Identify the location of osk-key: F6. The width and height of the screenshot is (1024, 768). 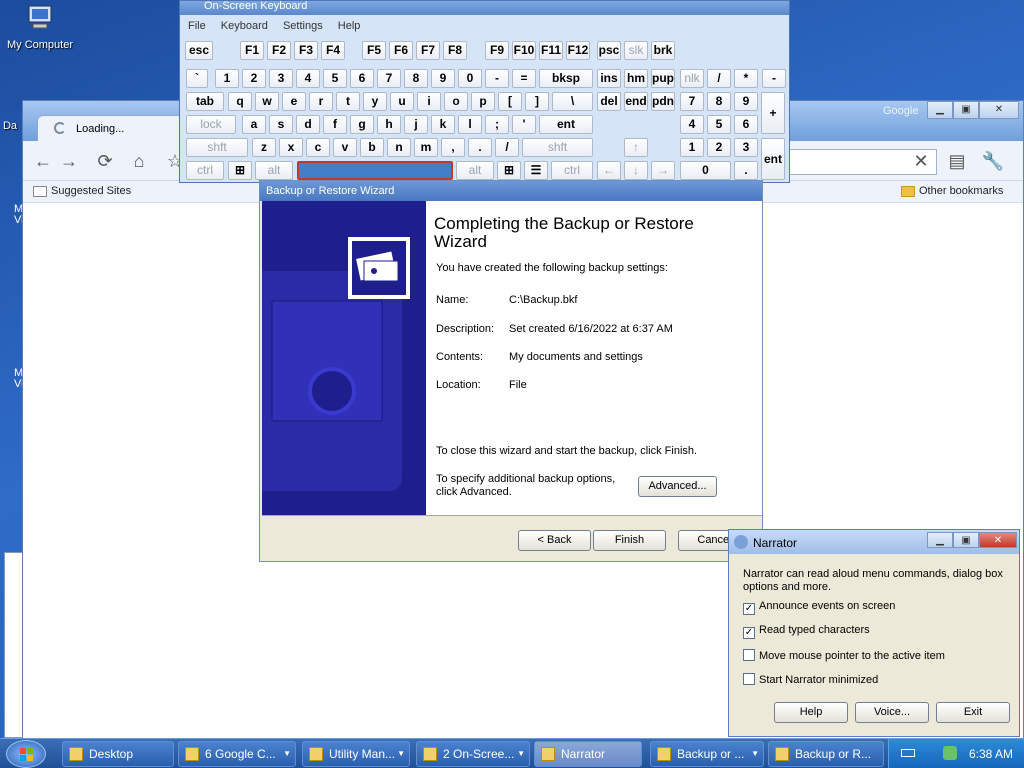
(401, 50).